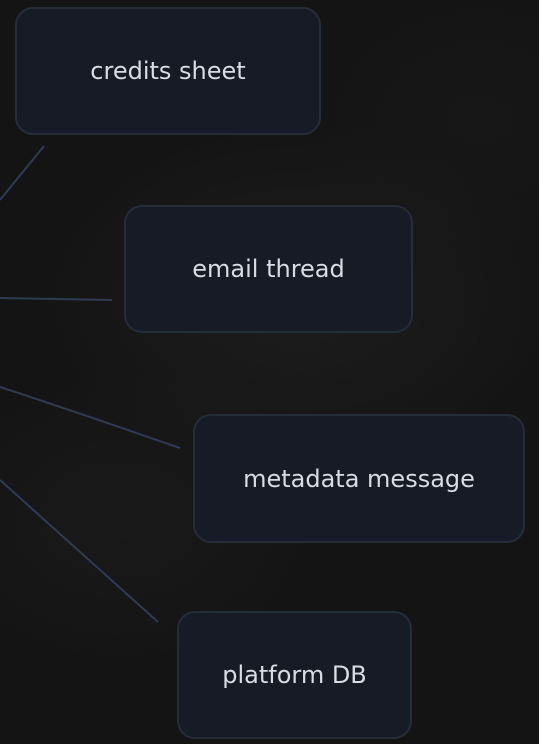  I want to click on node-metadata-message: metadata message, so click(359, 478).